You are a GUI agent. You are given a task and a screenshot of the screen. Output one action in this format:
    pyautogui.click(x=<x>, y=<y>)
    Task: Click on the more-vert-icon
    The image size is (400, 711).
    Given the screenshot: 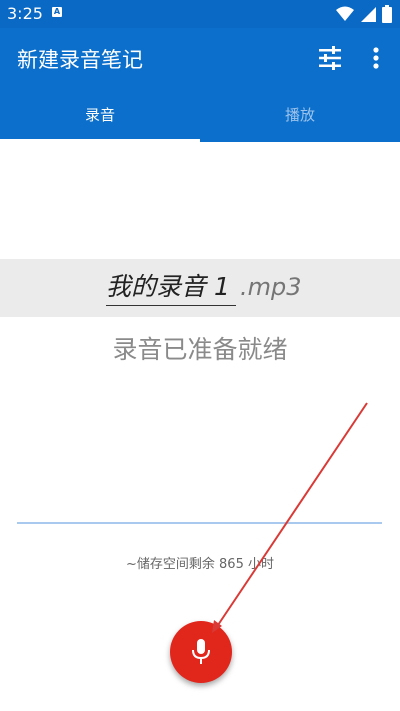 What is the action you would take?
    pyautogui.click(x=376, y=58)
    